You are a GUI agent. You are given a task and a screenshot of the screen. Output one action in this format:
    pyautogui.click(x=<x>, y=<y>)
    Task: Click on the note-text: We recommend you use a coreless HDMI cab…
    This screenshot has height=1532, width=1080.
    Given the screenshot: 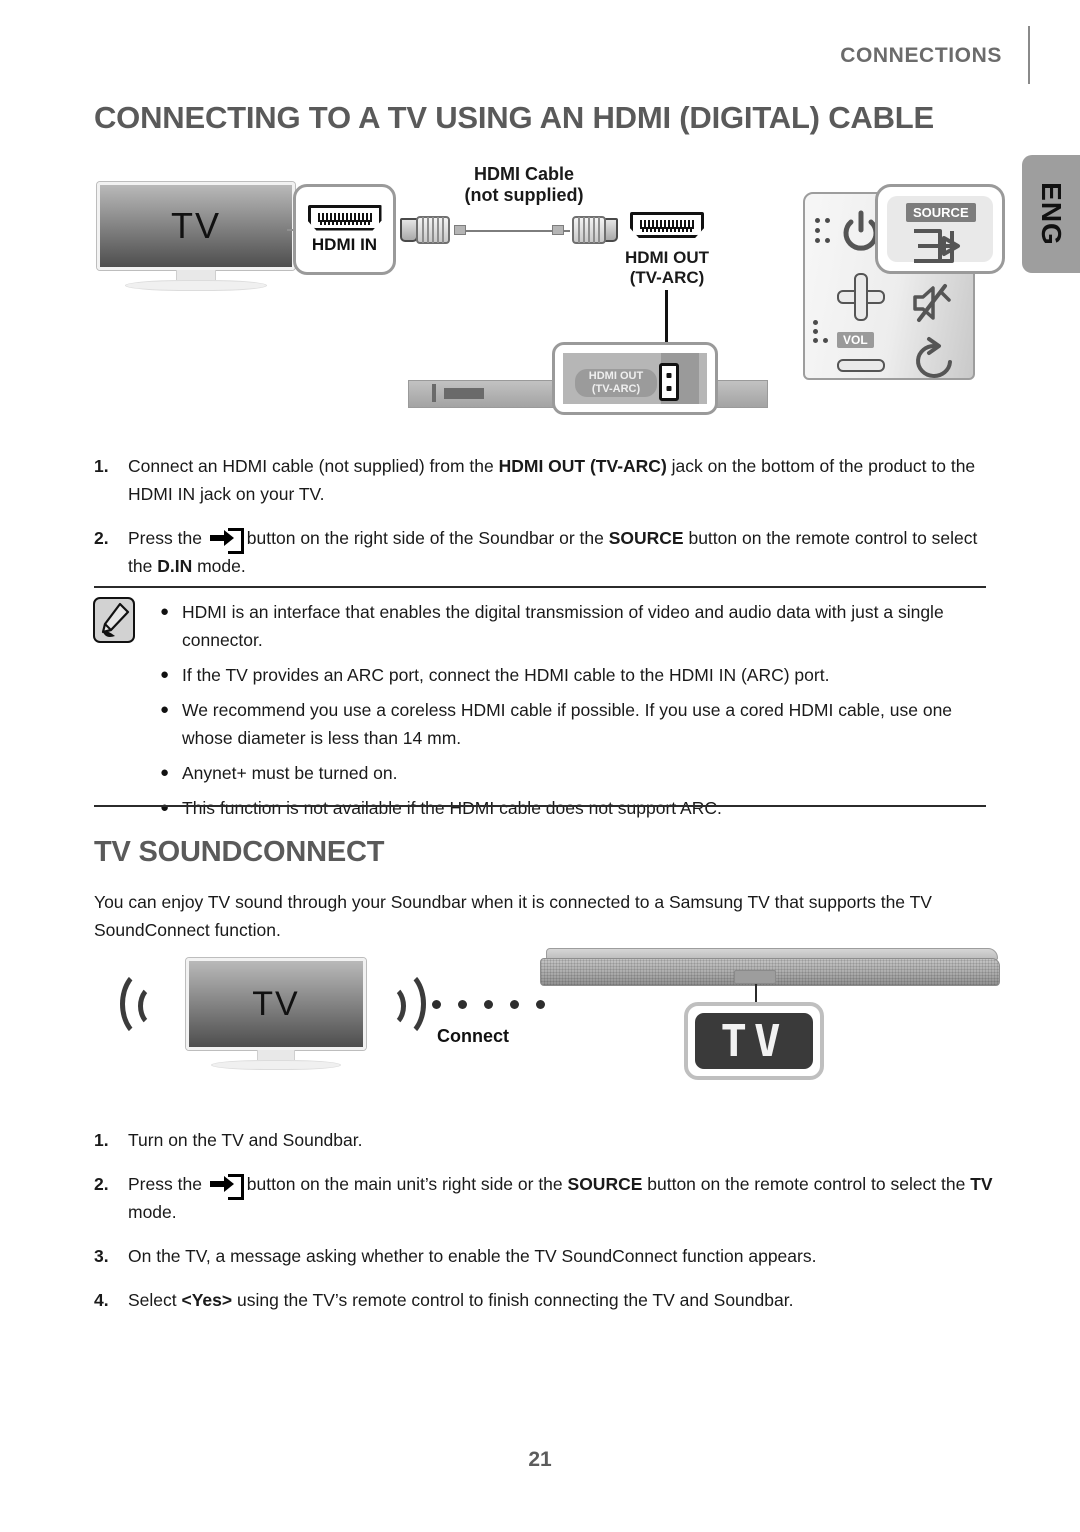 What is the action you would take?
    pyautogui.click(x=567, y=724)
    